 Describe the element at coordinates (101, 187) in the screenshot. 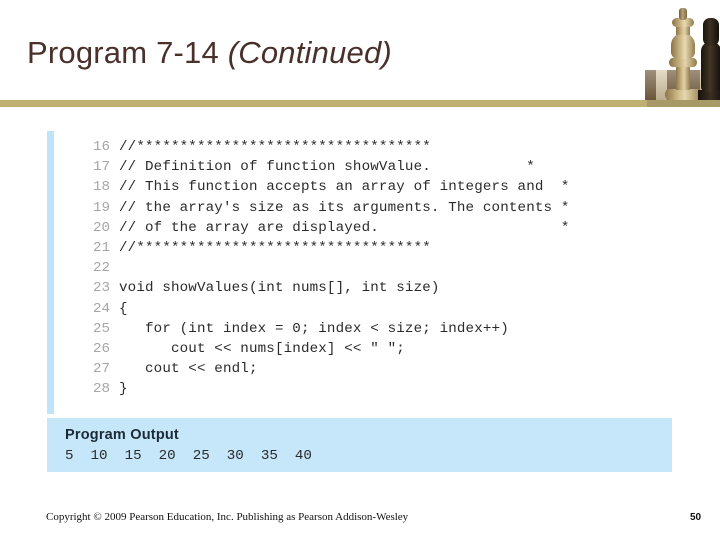

I see `code-line-number: 18` at that location.